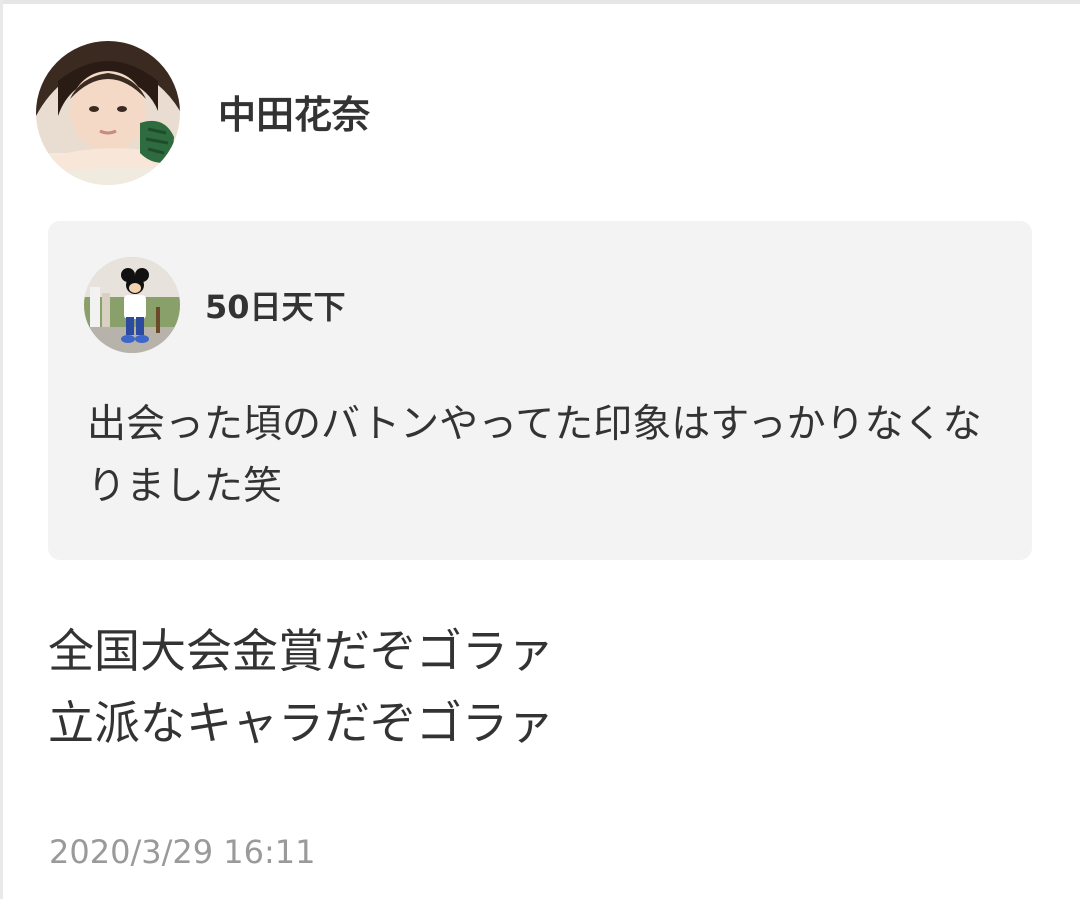 The height and width of the screenshot is (899, 1080). What do you see at coordinates (534, 455) in the screenshot?
I see `quoted-post-text: 出会った頃のバトンやってた印象はすっかりなくなりました笑` at bounding box center [534, 455].